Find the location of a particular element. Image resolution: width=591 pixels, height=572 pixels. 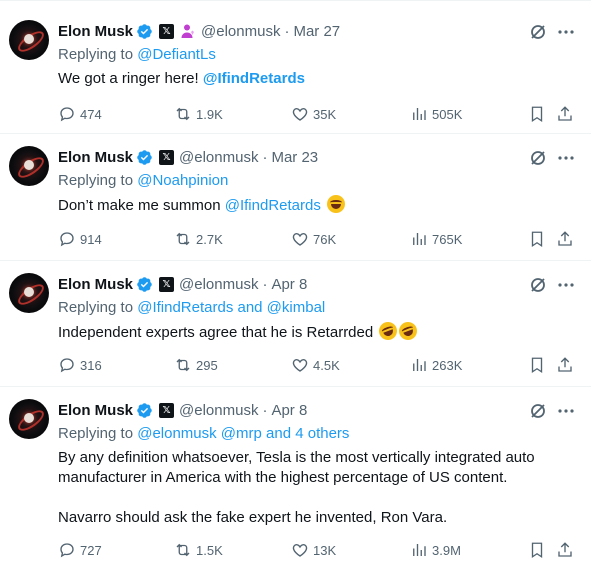

reply-button: 914 is located at coordinates (80, 239).